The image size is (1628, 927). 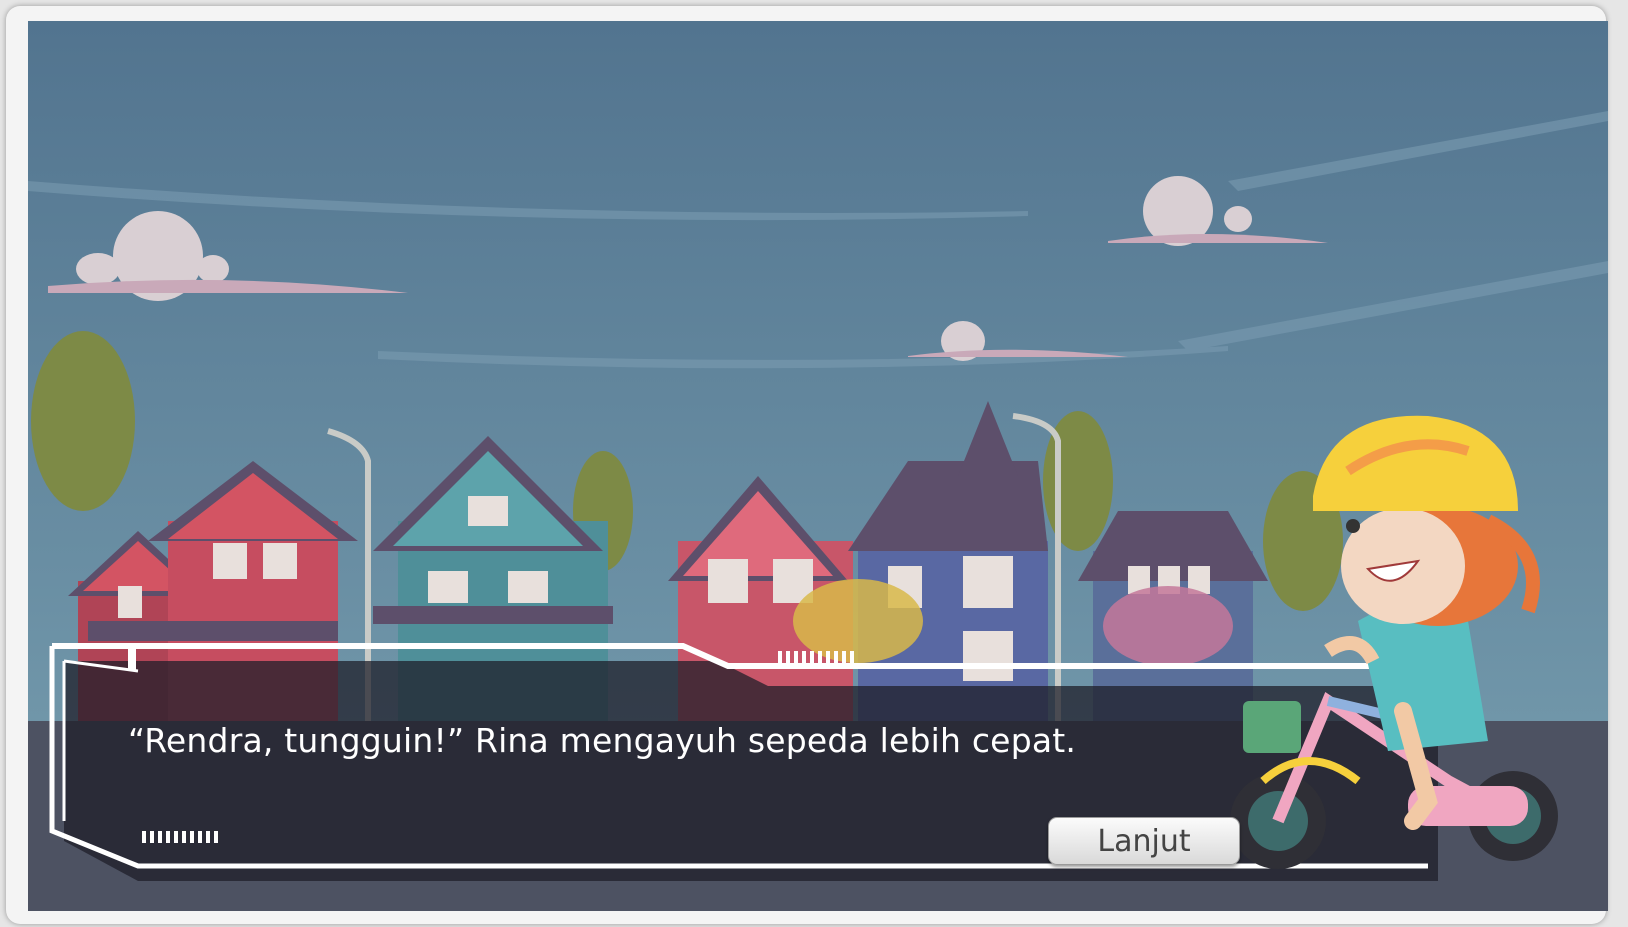 What do you see at coordinates (1144, 841) in the screenshot?
I see `next-button: Lanjut` at bounding box center [1144, 841].